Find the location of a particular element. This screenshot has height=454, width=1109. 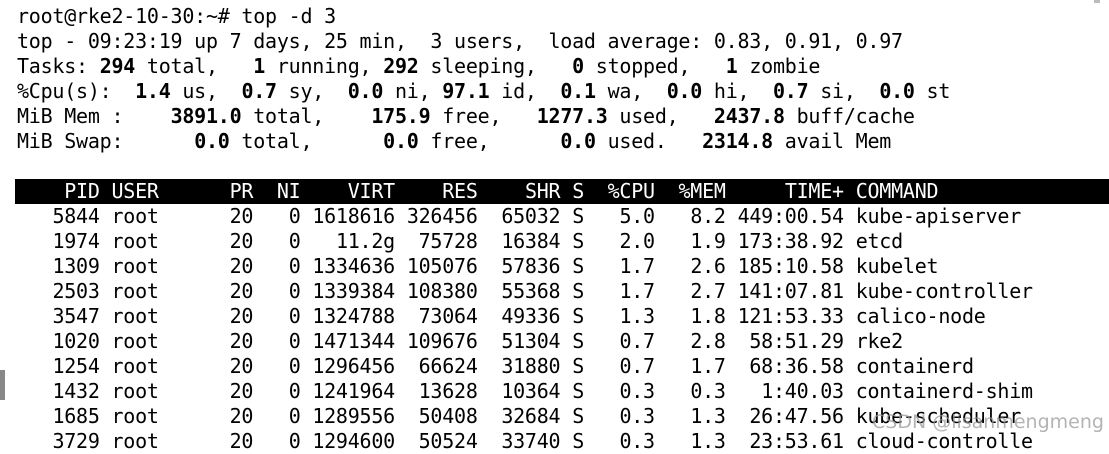

table-cell-8: 5.0 is located at coordinates (637, 216).